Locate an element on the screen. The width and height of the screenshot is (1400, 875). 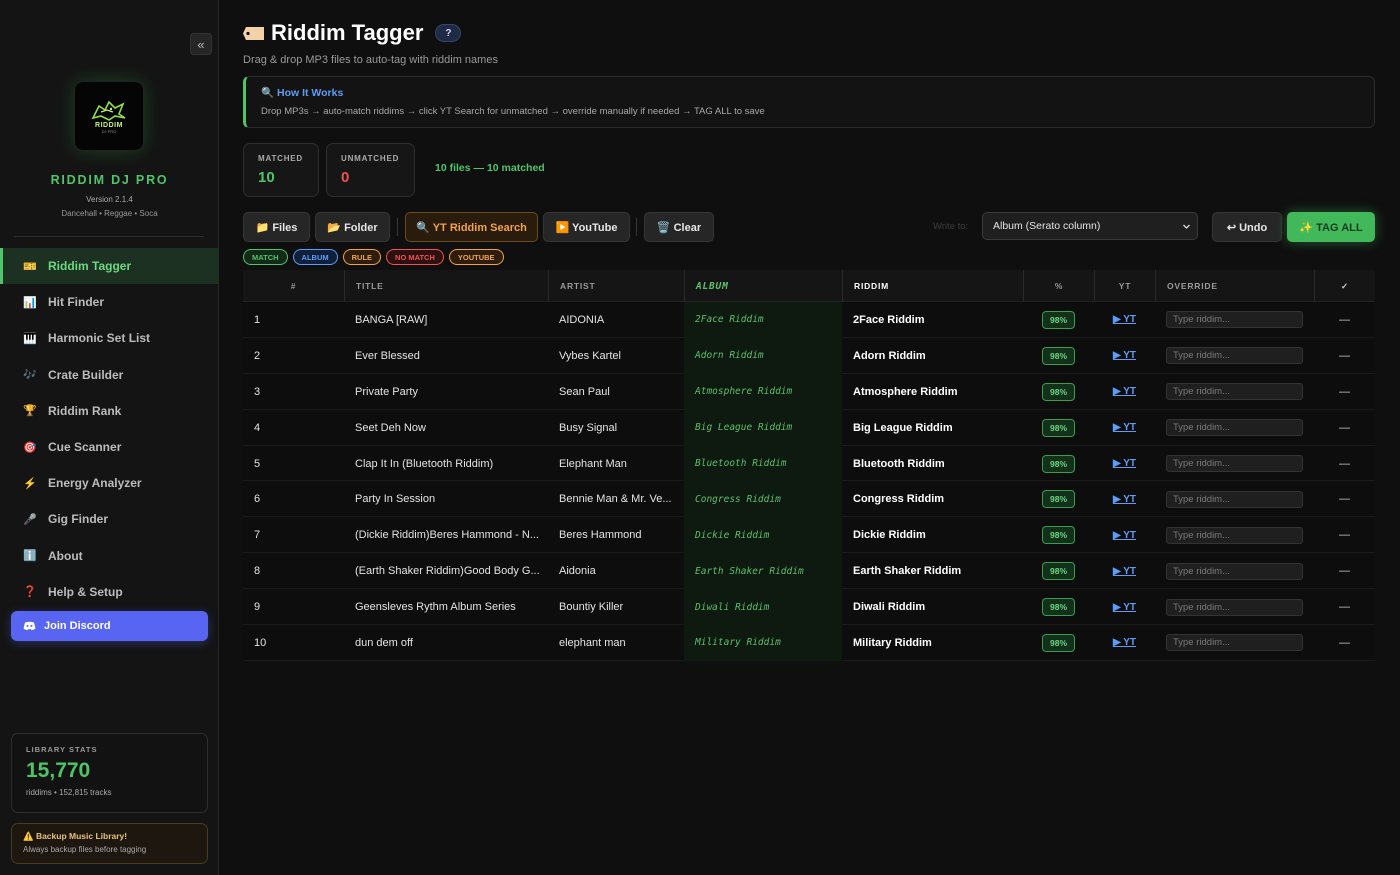
youtube-button: ▶️ YouTube is located at coordinates (586, 227).